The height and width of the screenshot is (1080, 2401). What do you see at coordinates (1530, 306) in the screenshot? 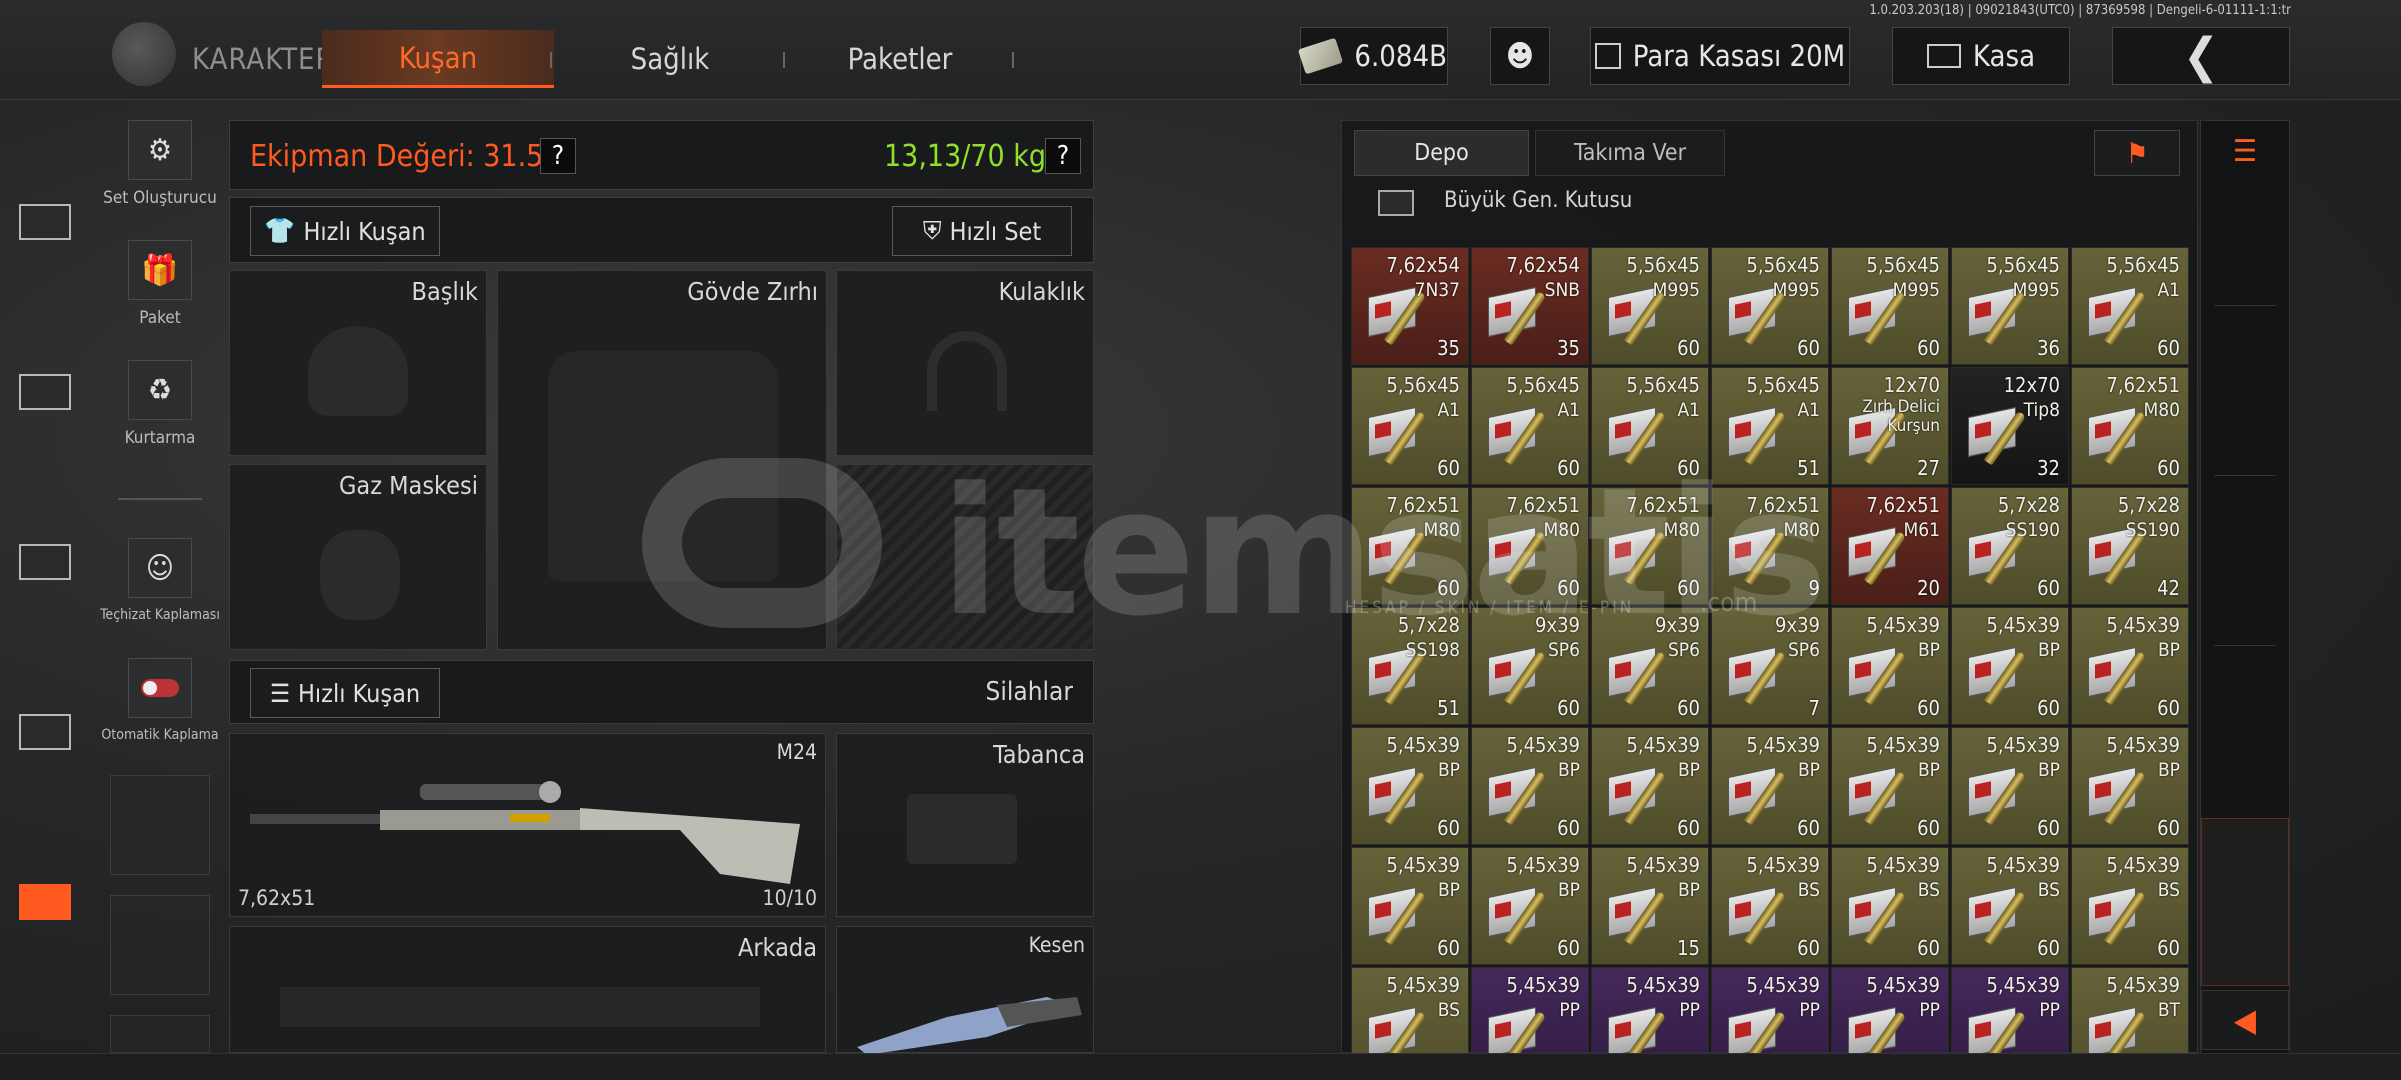
I see `ammo-item: 7,62x54 SNB 35` at bounding box center [1530, 306].